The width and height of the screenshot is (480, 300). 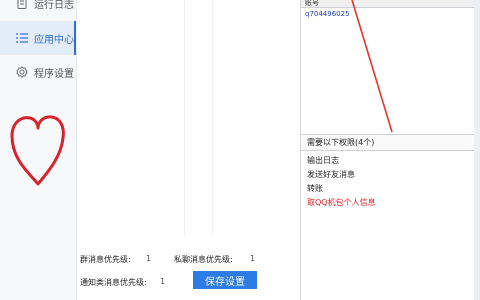 What do you see at coordinates (54, 74) in the screenshot?
I see `sidebar-item-label: 程序设置` at bounding box center [54, 74].